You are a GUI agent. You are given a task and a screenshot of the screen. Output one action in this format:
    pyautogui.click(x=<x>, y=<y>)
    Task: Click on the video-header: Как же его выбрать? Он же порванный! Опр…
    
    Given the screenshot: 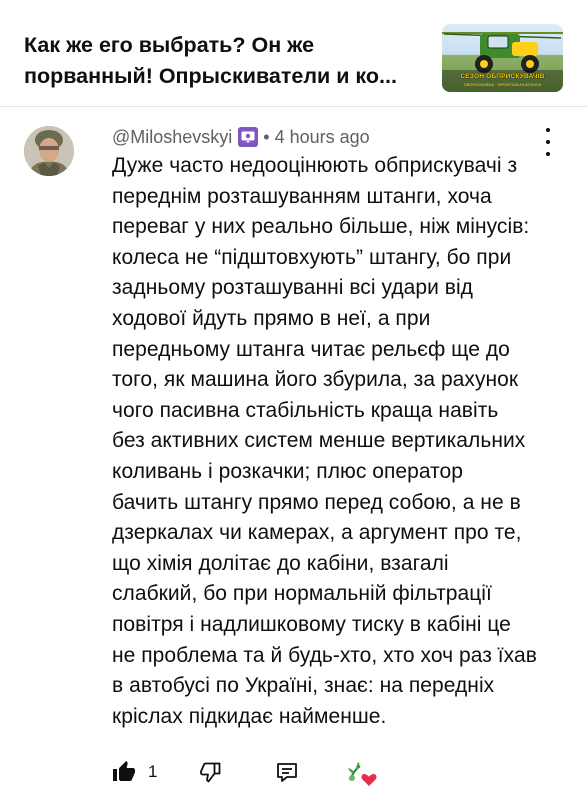 What is the action you would take?
    pyautogui.click(x=293, y=53)
    